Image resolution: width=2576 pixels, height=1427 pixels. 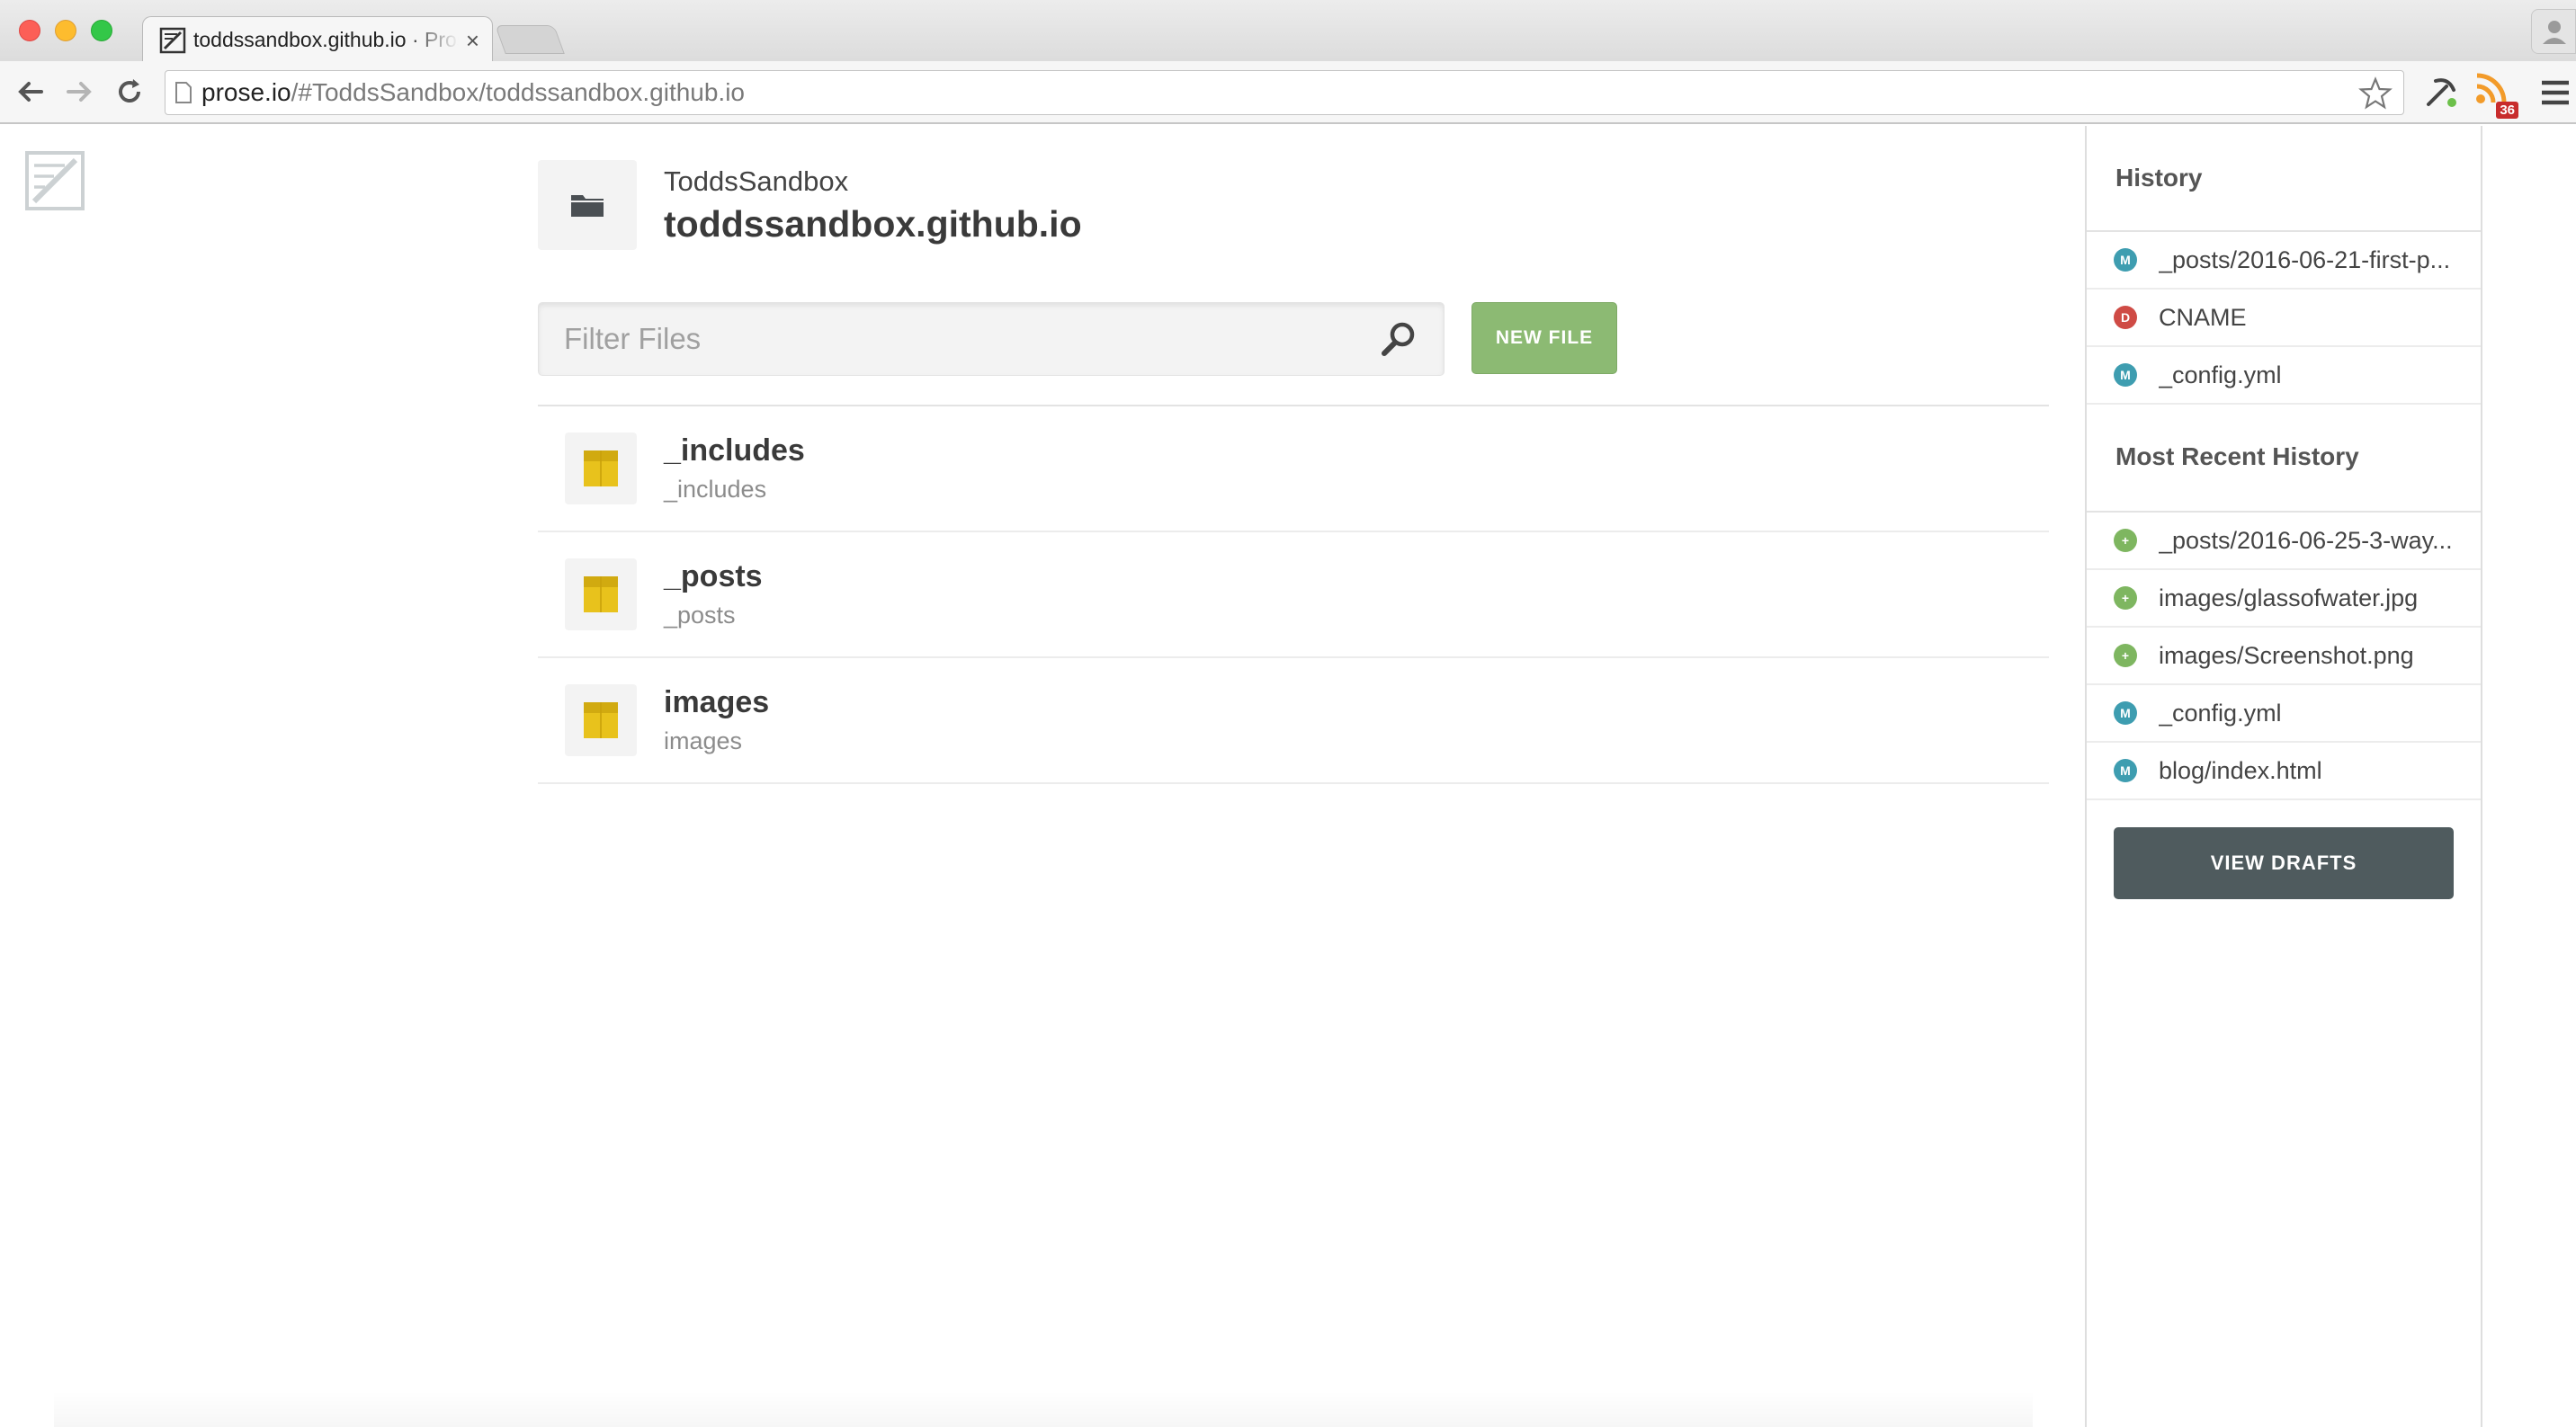 I want to click on file-row-images: images images, so click(x=1293, y=721).